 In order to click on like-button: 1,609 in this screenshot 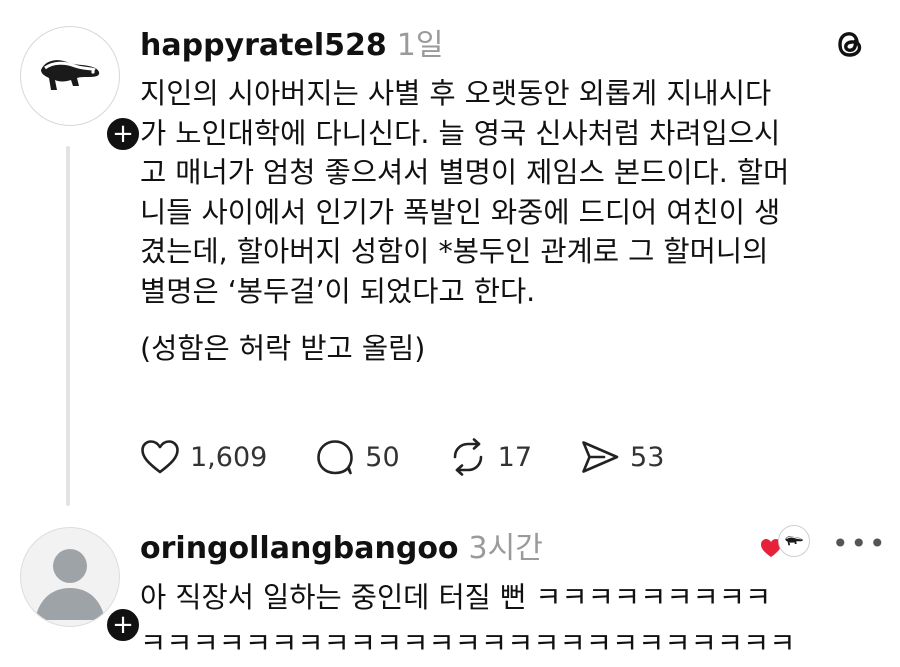, I will do `click(203, 457)`.